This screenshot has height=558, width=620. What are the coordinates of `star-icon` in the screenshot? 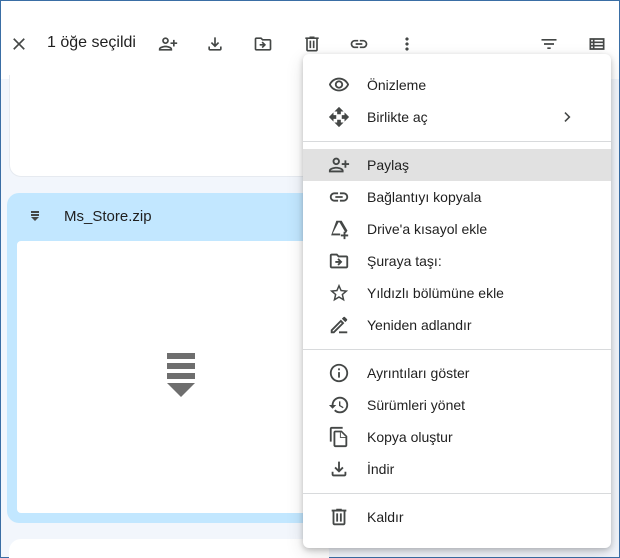 It's located at (339, 293).